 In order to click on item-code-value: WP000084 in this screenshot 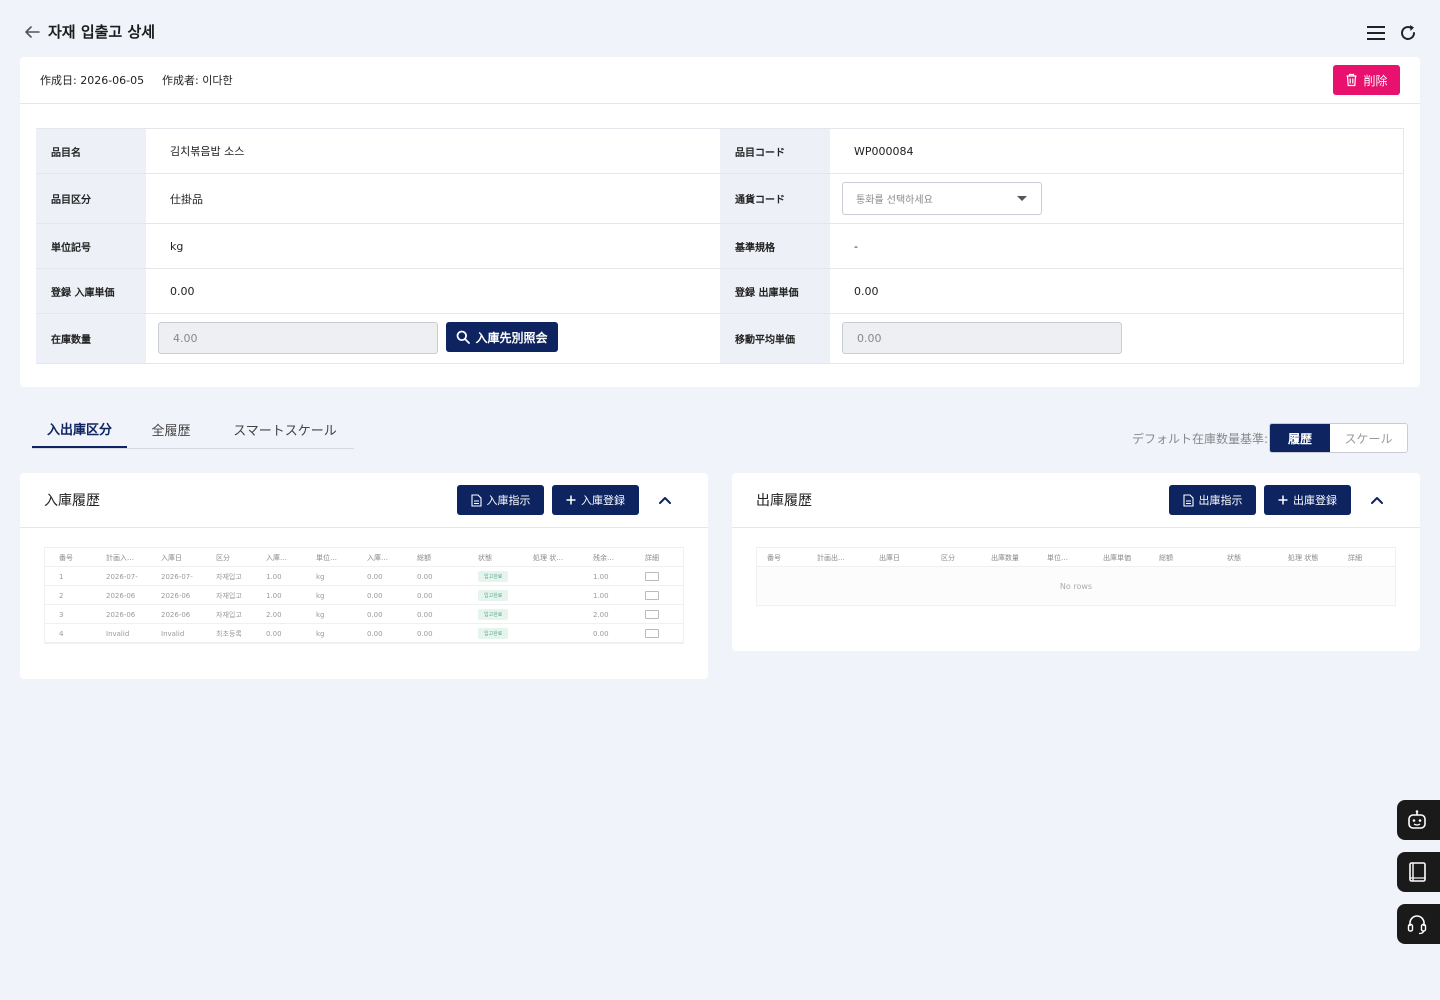, I will do `click(884, 151)`.